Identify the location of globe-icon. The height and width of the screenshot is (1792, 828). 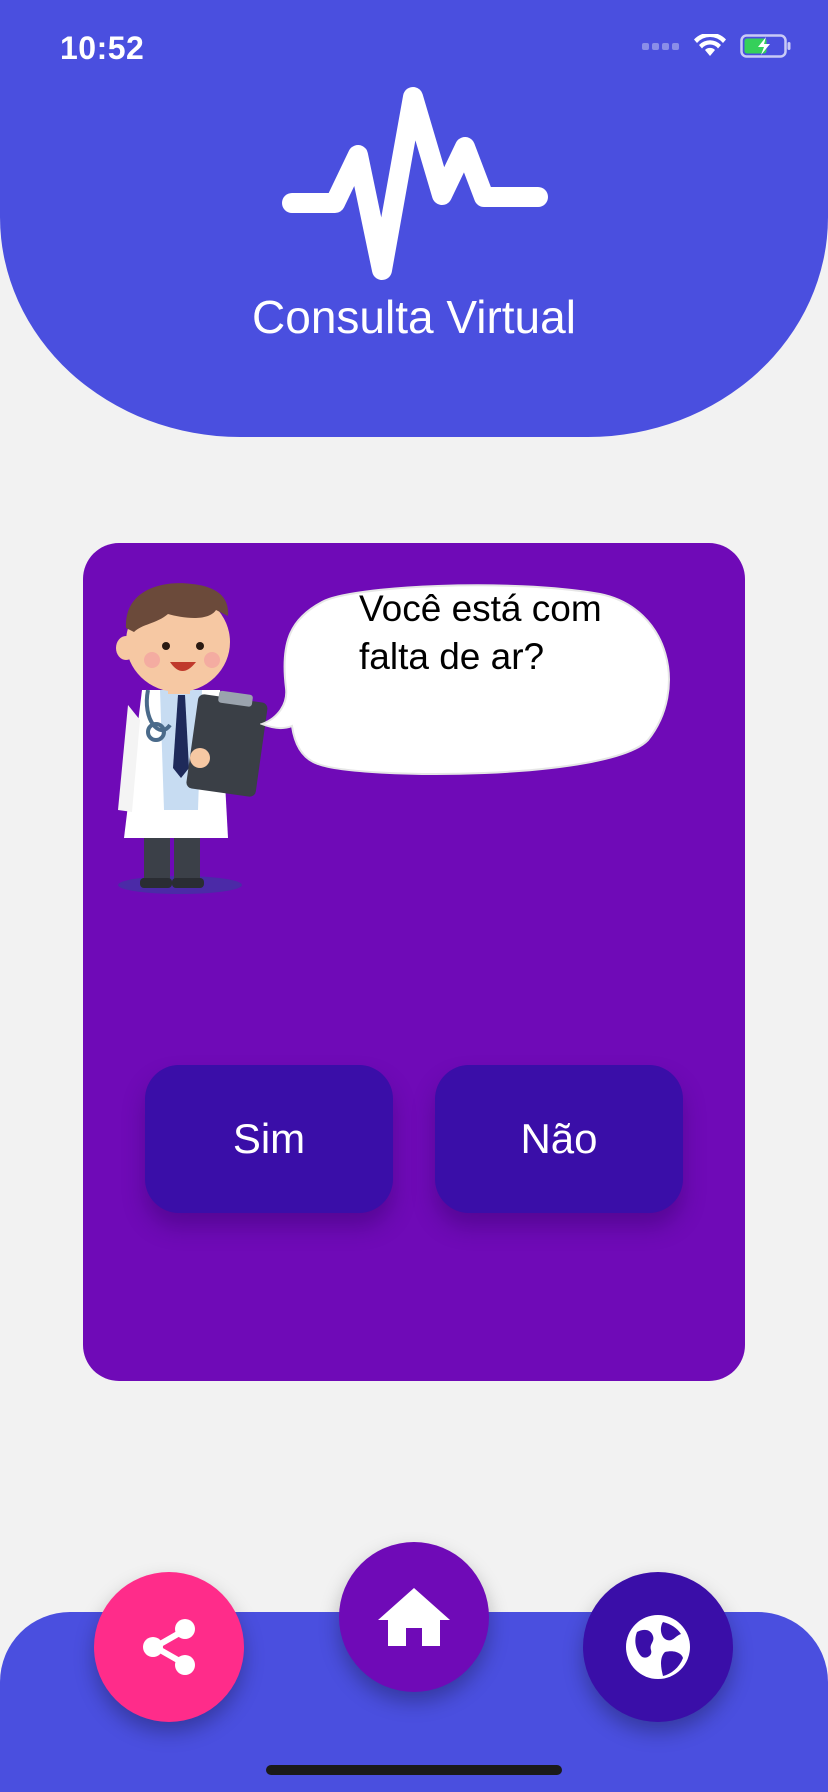
(658, 1647).